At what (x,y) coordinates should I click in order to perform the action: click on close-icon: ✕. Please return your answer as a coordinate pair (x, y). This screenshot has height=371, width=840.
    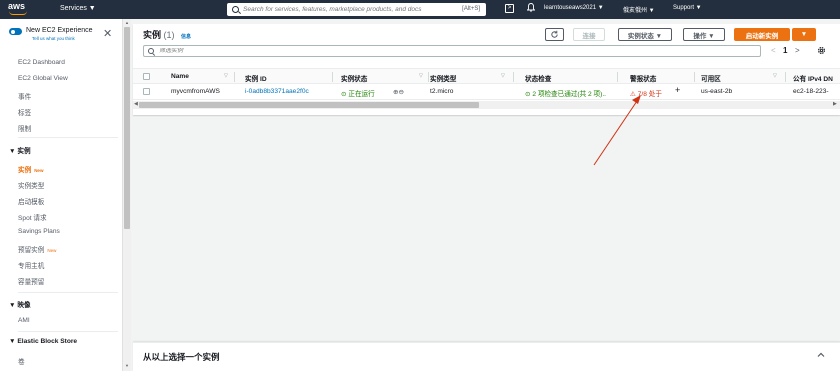
    Looking at the image, I should click on (107, 33).